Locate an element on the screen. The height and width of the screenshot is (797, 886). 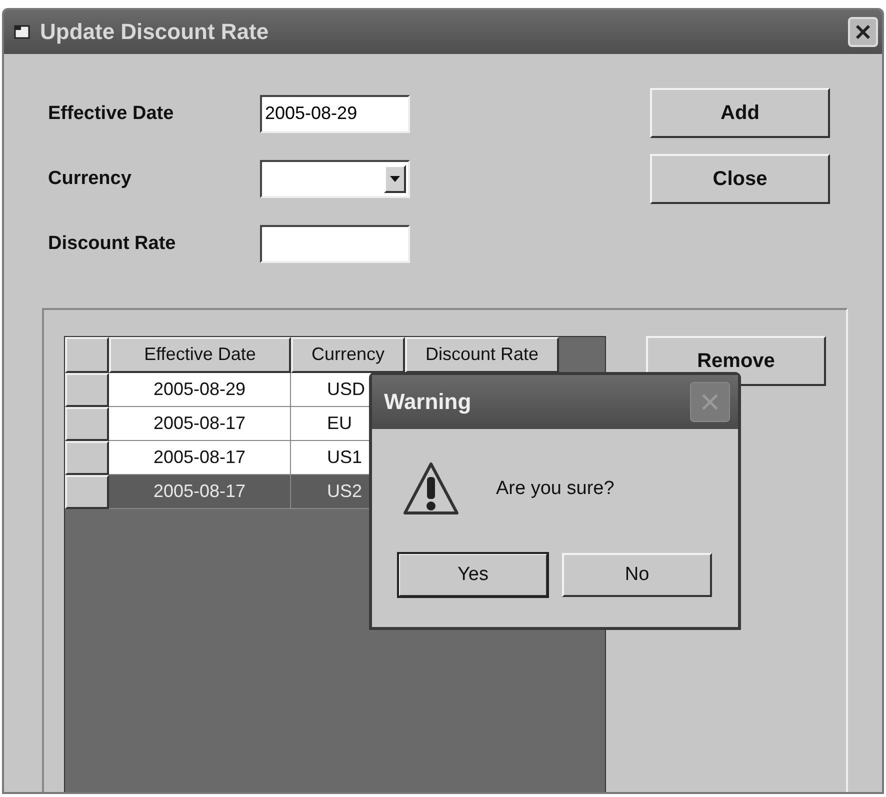
window-title: Update Discount Rate is located at coordinates (155, 32).